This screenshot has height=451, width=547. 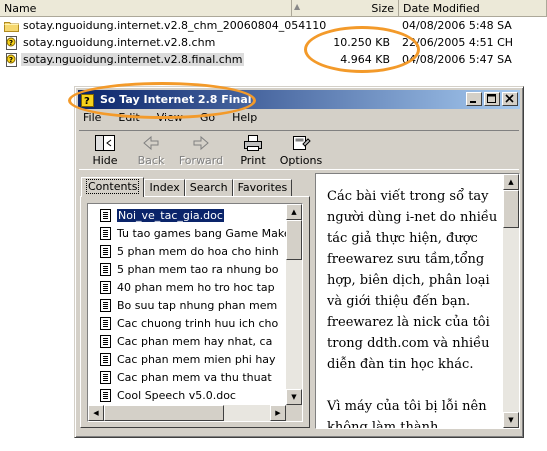 What do you see at coordinates (198, 269) in the screenshot?
I see `toc-item-label: 5 phan mem tao ra nhung bo` at bounding box center [198, 269].